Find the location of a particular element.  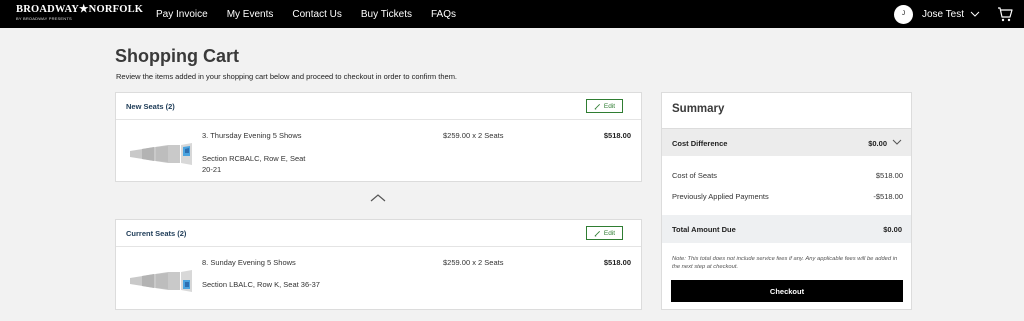

user-menu: J Jose Test is located at coordinates (936, 14).